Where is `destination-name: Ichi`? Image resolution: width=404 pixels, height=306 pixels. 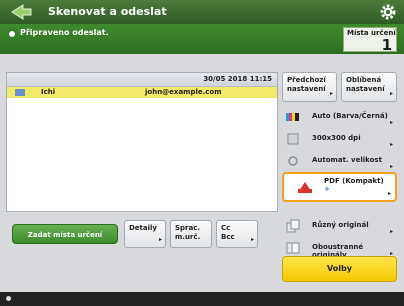
destination-name: Ichi is located at coordinates (48, 92).